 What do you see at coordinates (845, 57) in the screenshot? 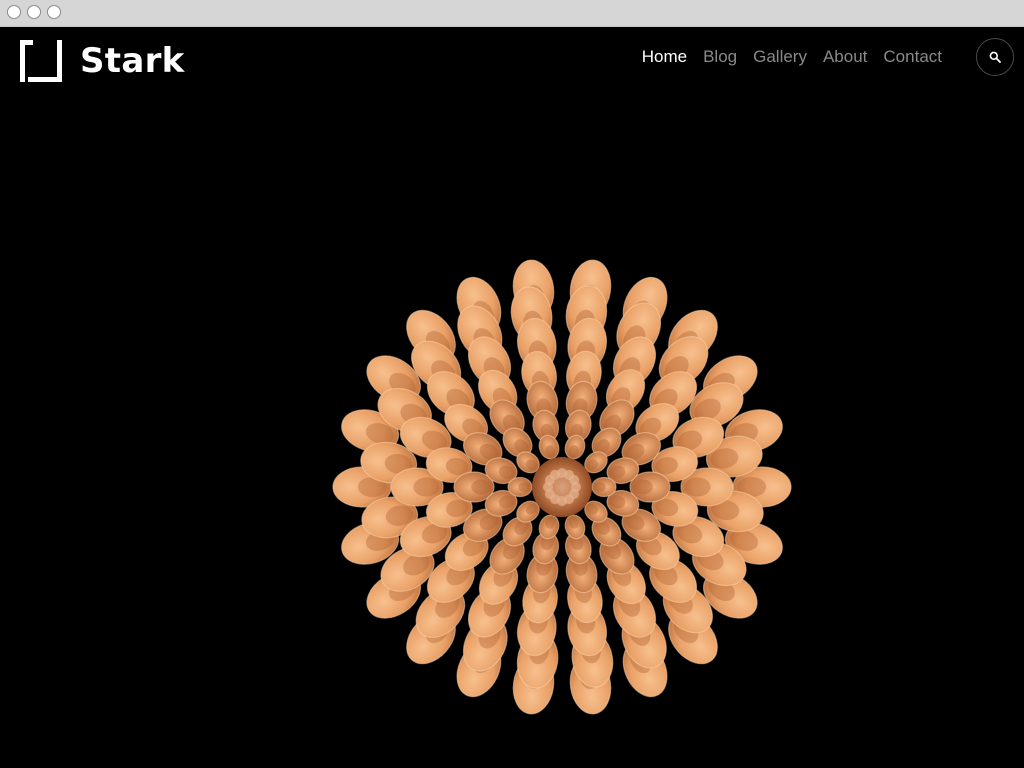
I see `nav-item-about: About` at bounding box center [845, 57].